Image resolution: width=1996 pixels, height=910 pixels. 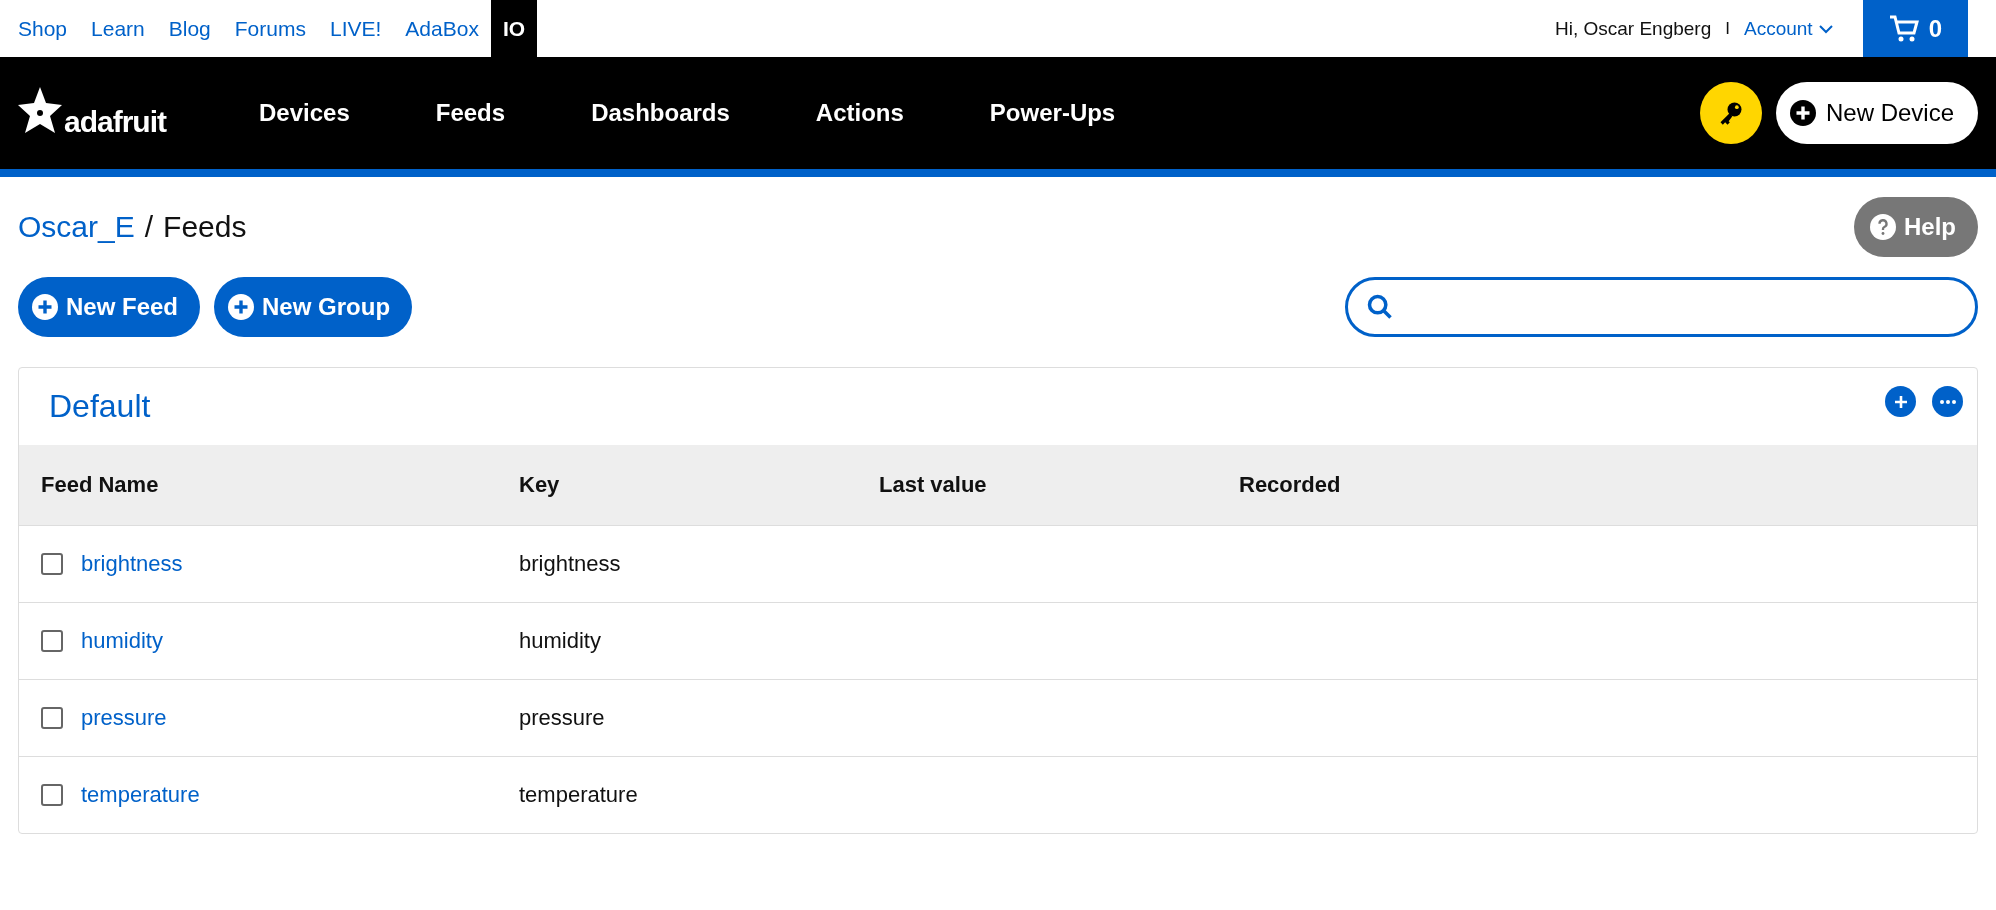 What do you see at coordinates (859, 113) in the screenshot?
I see `nav-link: Actions` at bounding box center [859, 113].